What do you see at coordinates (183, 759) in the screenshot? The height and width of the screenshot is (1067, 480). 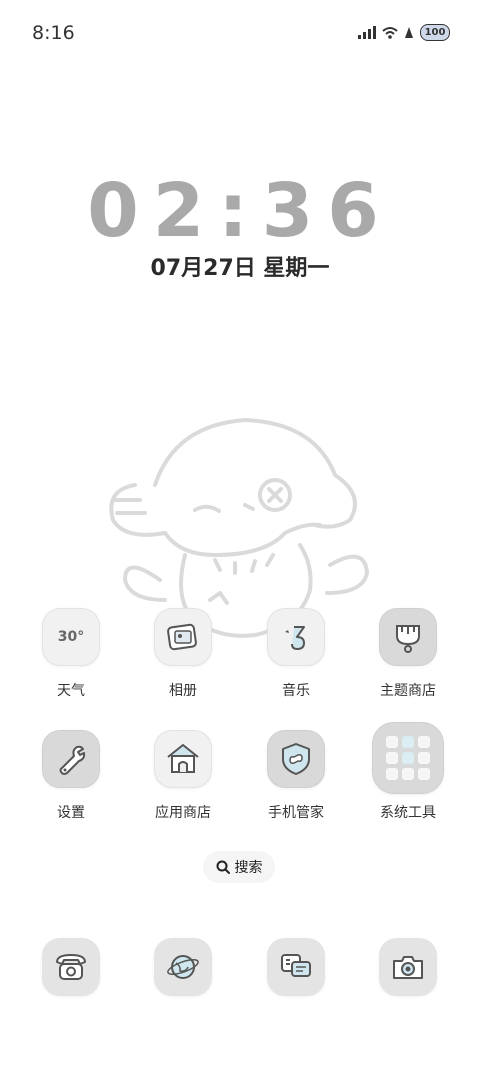 I see `app-store-icon` at bounding box center [183, 759].